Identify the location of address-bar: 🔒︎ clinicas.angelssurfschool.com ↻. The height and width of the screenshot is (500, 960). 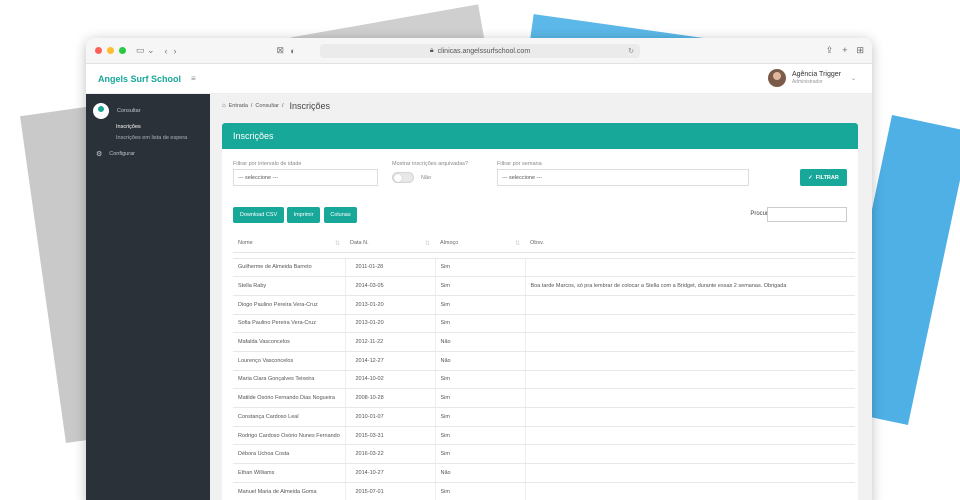
(480, 51).